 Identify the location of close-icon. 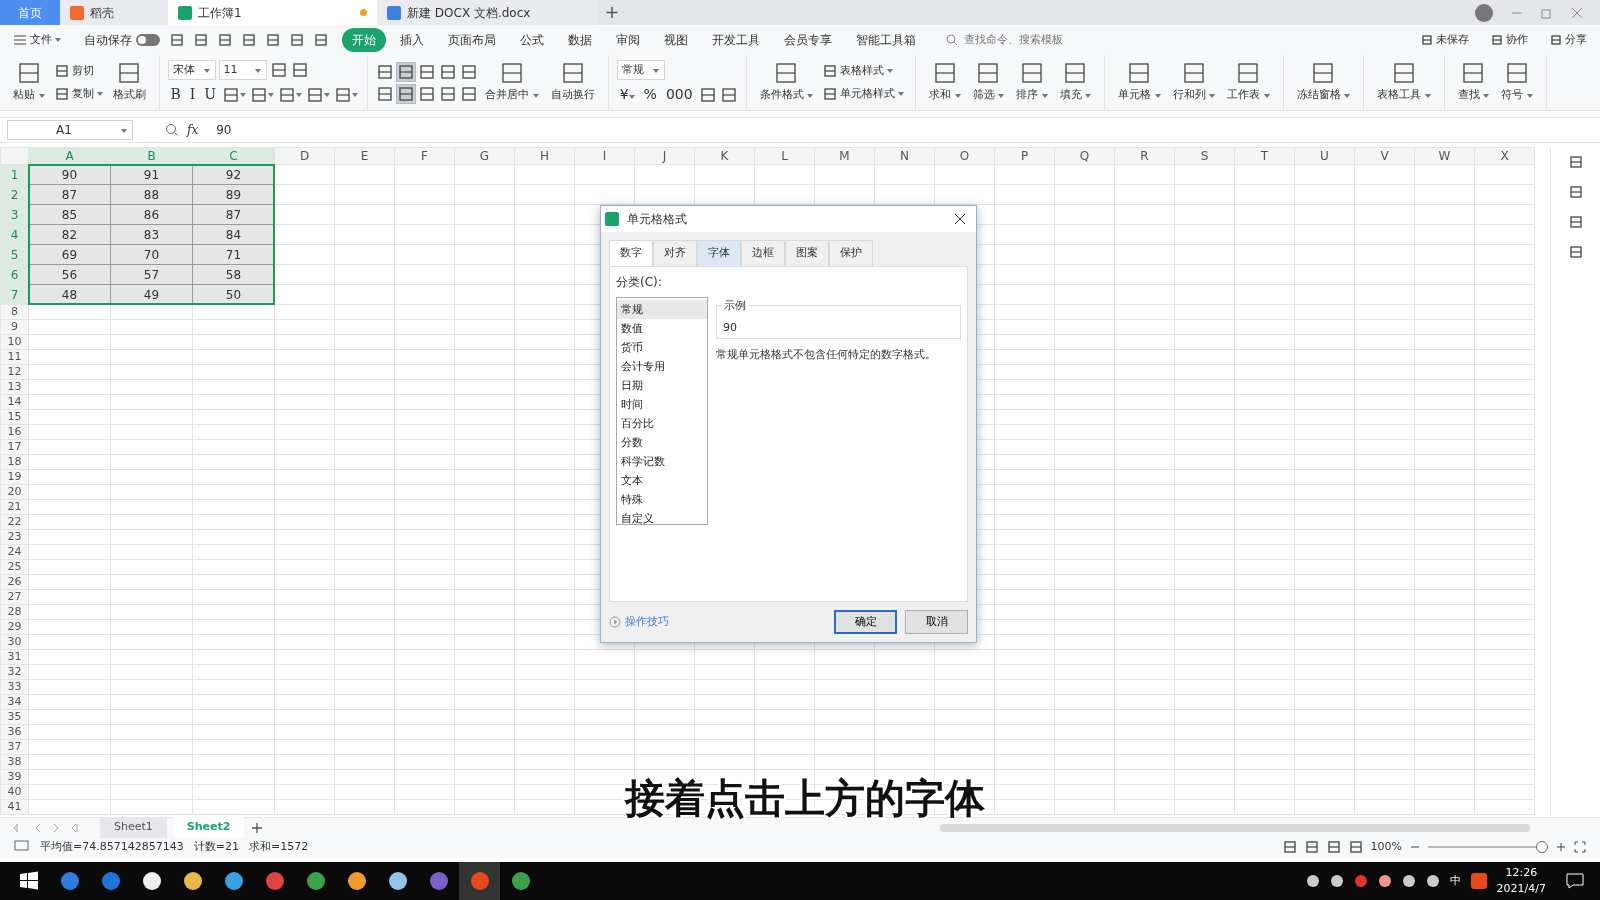
(960, 219).